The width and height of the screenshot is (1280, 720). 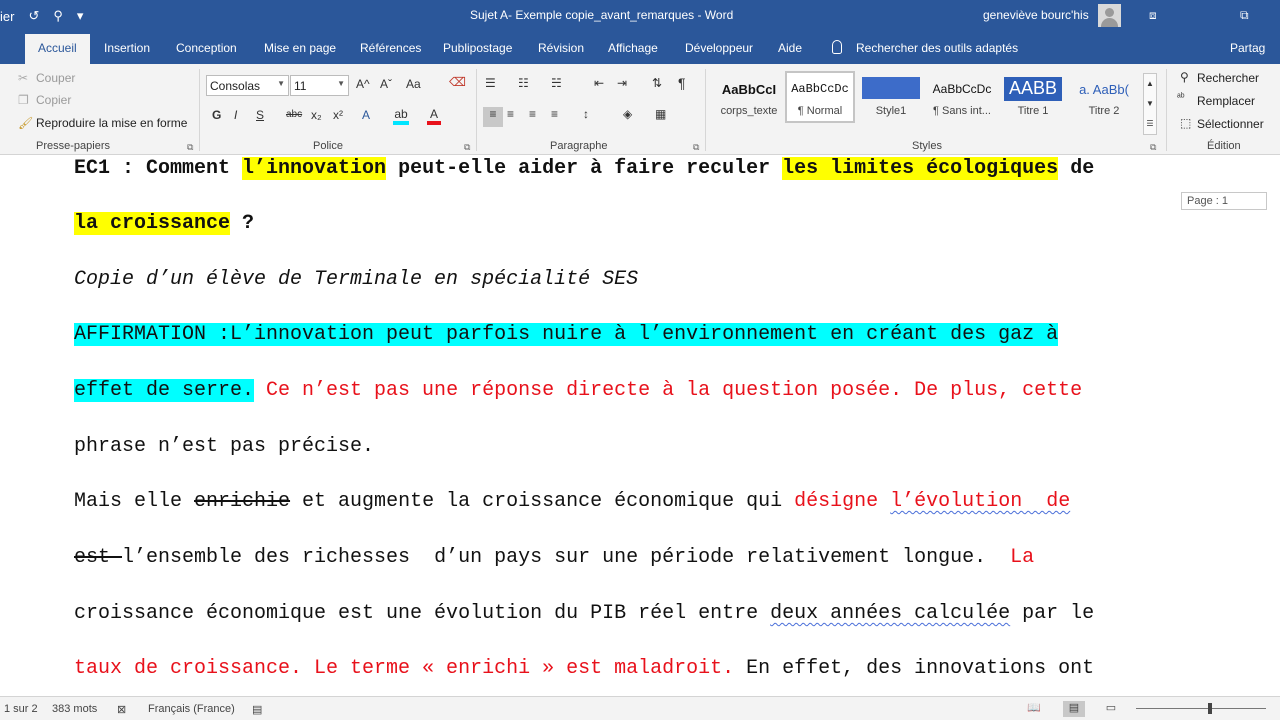 I want to click on avatar, so click(x=1109, y=15).